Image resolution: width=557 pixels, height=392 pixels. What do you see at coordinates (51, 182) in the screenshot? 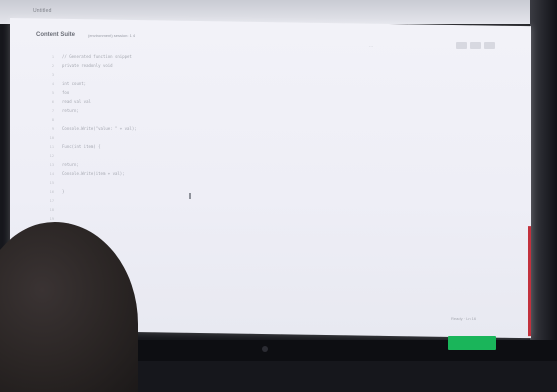
I see `line-number: 15` at bounding box center [51, 182].